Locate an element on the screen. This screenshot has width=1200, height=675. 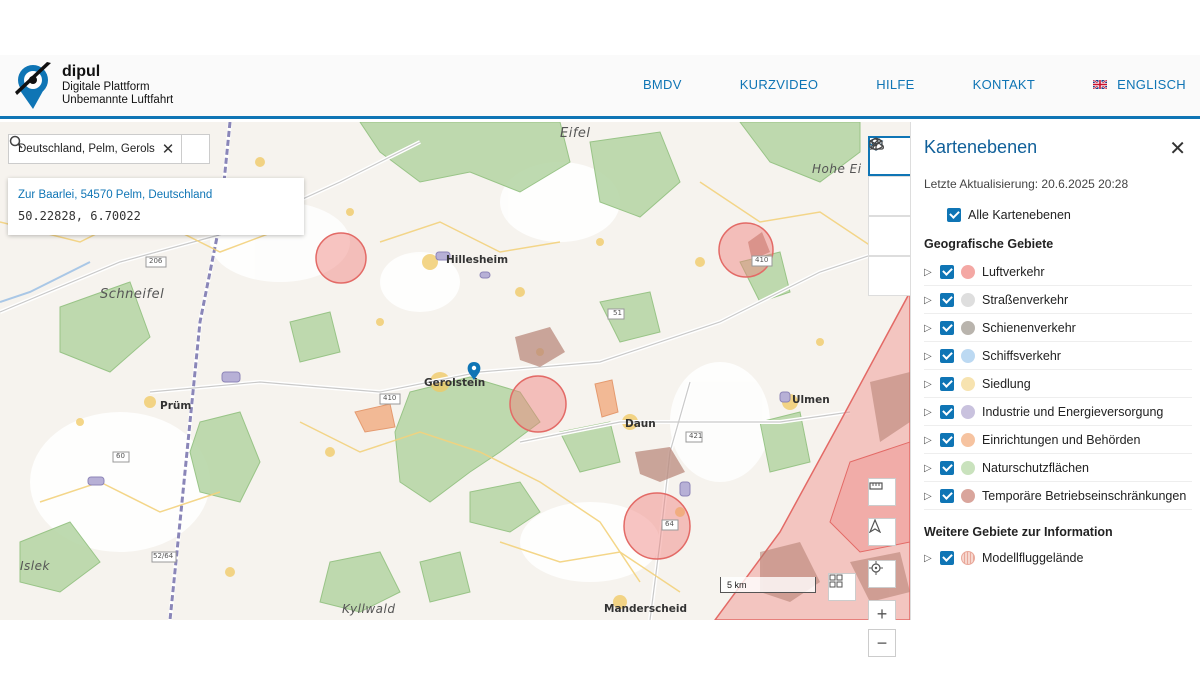
layer-label: Industrie und Energieversorgung is located at coordinates (1073, 412).